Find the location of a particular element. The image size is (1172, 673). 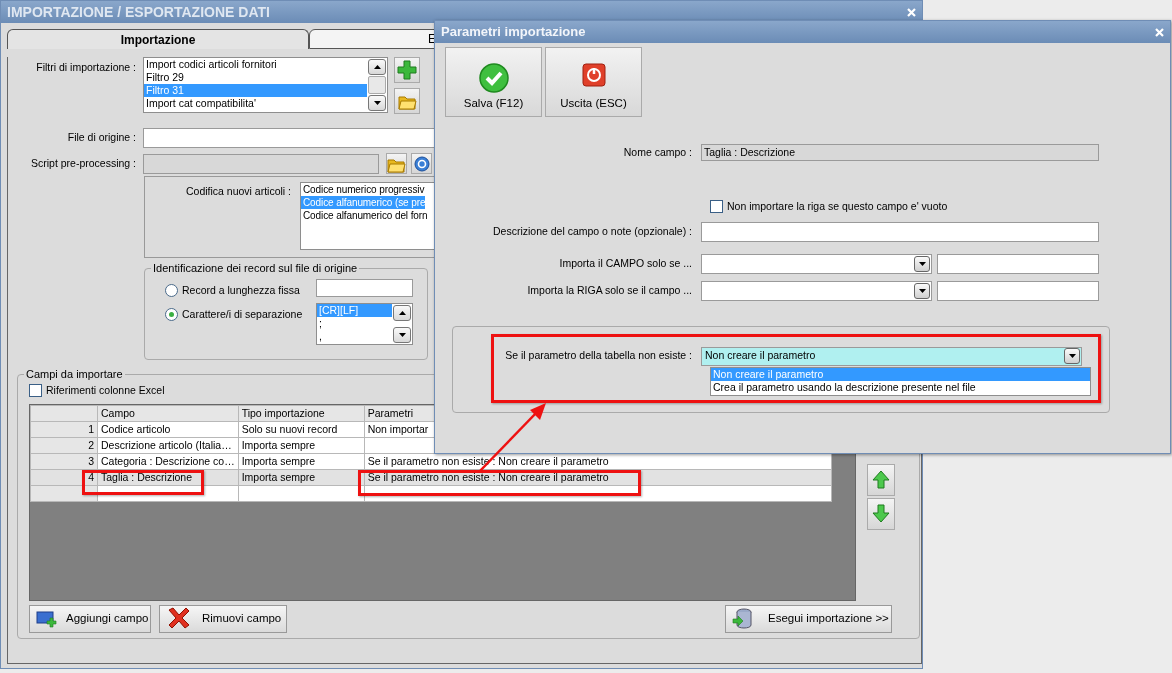

table-cell: Codice articolo is located at coordinates (168, 429).